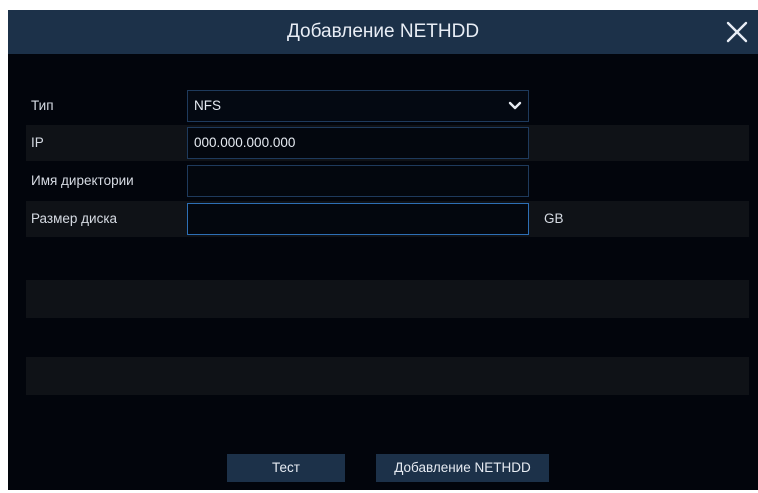  I want to click on close-icon, so click(737, 32).